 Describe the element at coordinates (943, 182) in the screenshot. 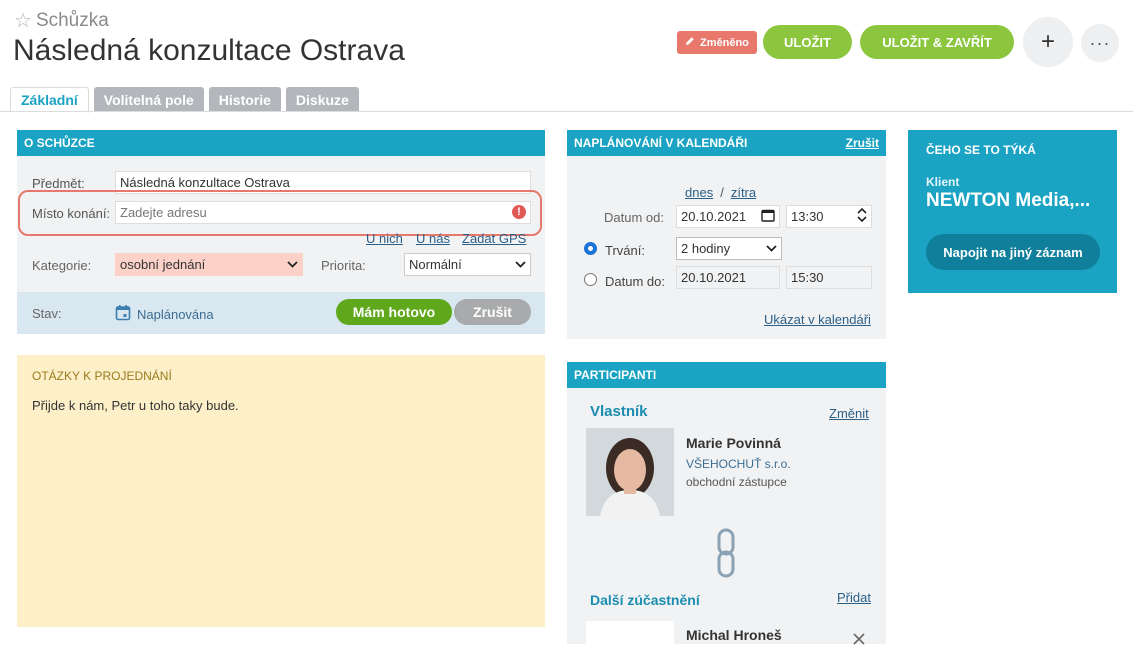

I see `related-type: Klient` at that location.